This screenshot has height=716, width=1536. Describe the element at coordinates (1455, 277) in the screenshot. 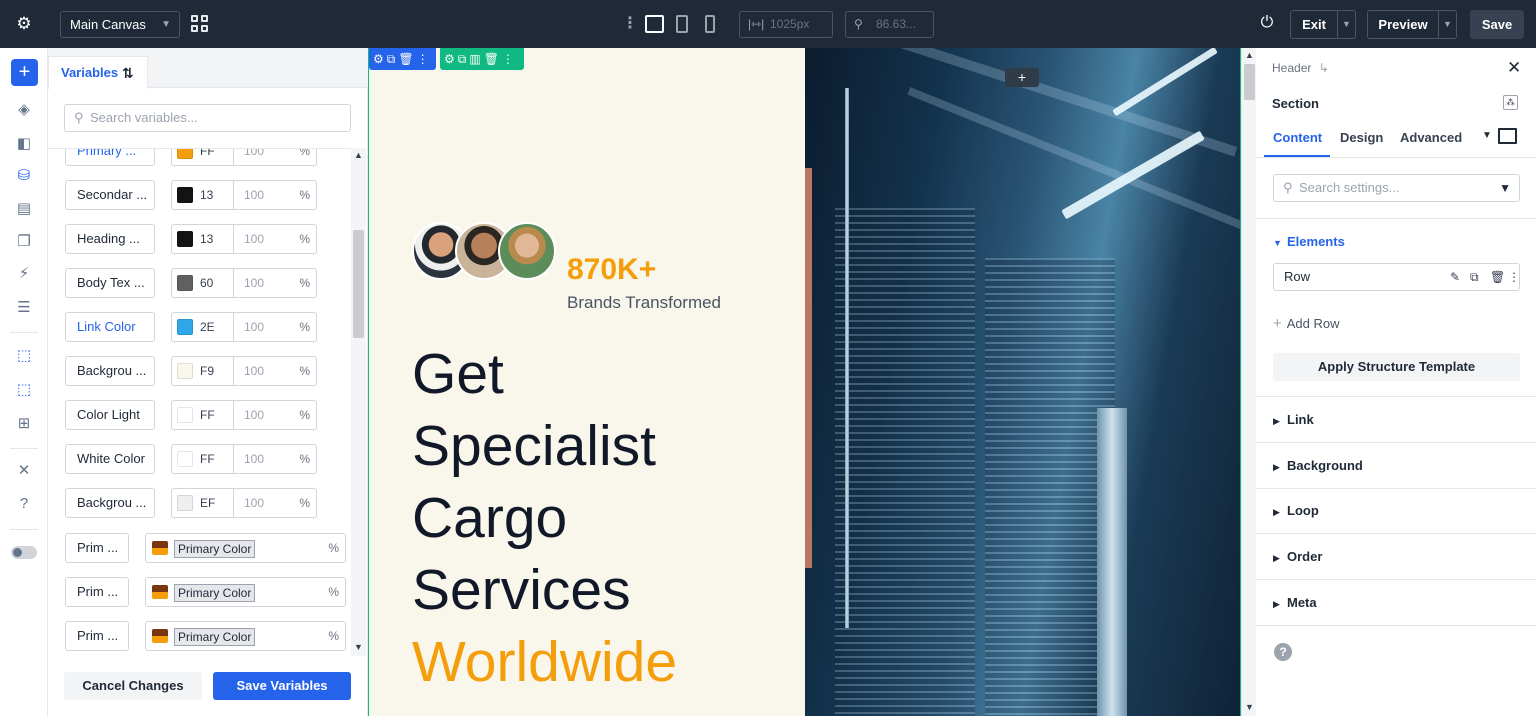

I see `edit-icon: ✎` at that location.